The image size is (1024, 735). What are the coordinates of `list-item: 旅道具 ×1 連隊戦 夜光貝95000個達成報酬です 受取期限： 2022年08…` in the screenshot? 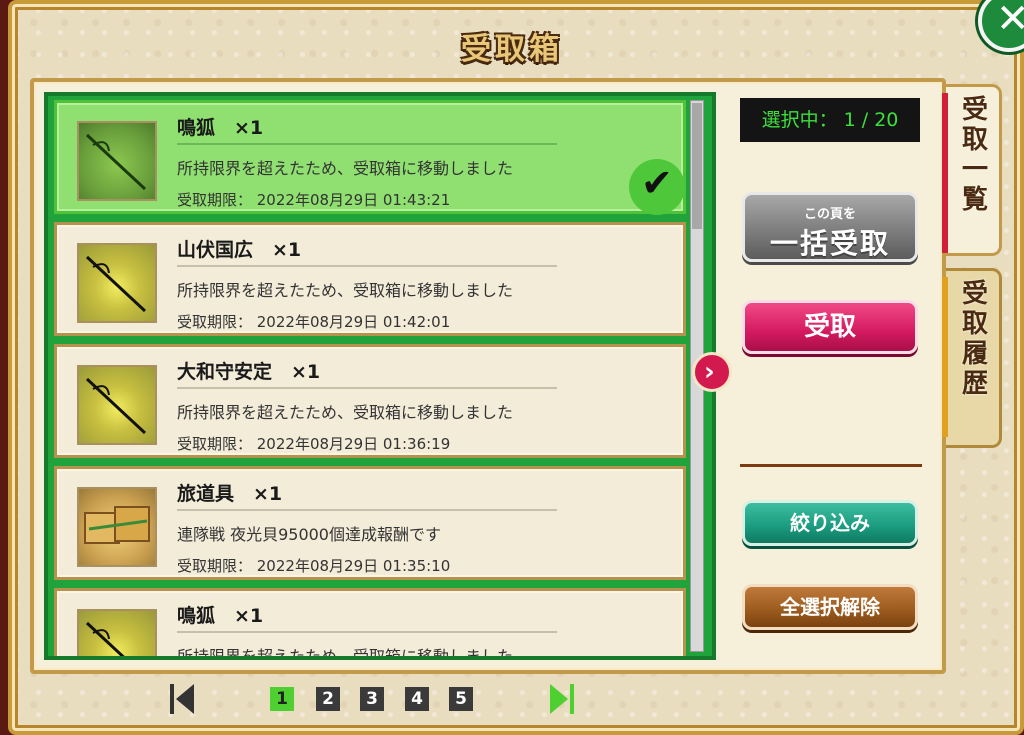 It's located at (370, 523).